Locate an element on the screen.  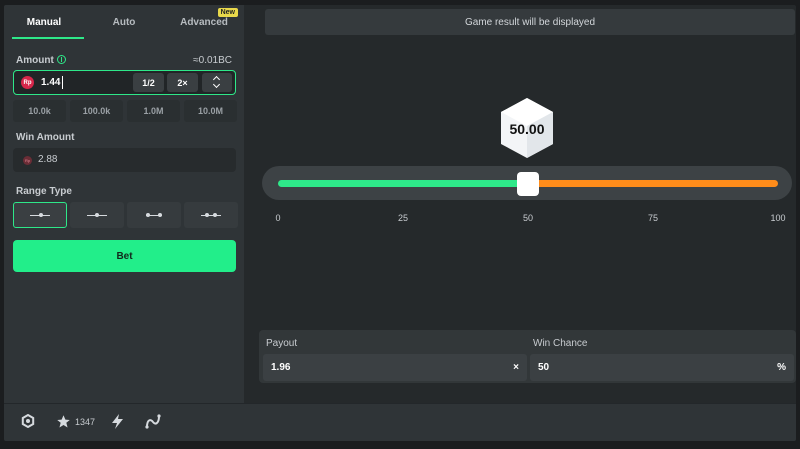
tab-auto: Auto is located at coordinates (124, 22).